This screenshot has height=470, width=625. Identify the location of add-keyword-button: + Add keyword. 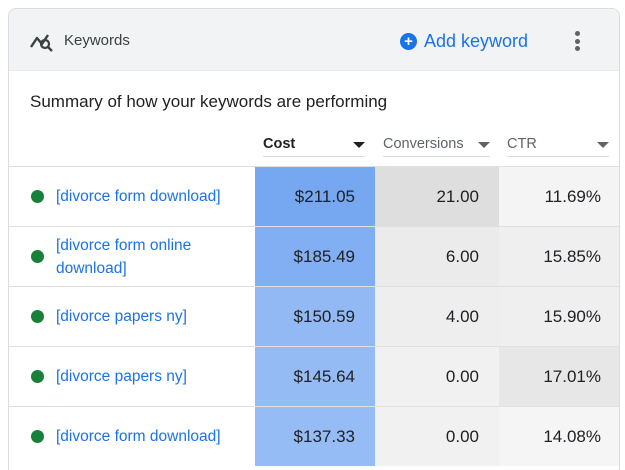
(464, 41).